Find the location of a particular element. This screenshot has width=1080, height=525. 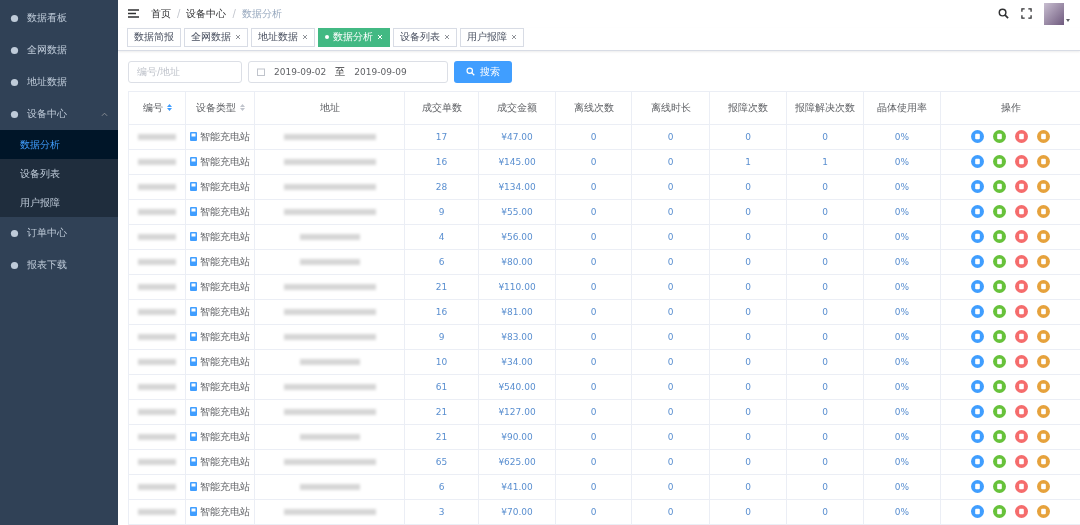

column-header: 设备类型 is located at coordinates (220, 108).